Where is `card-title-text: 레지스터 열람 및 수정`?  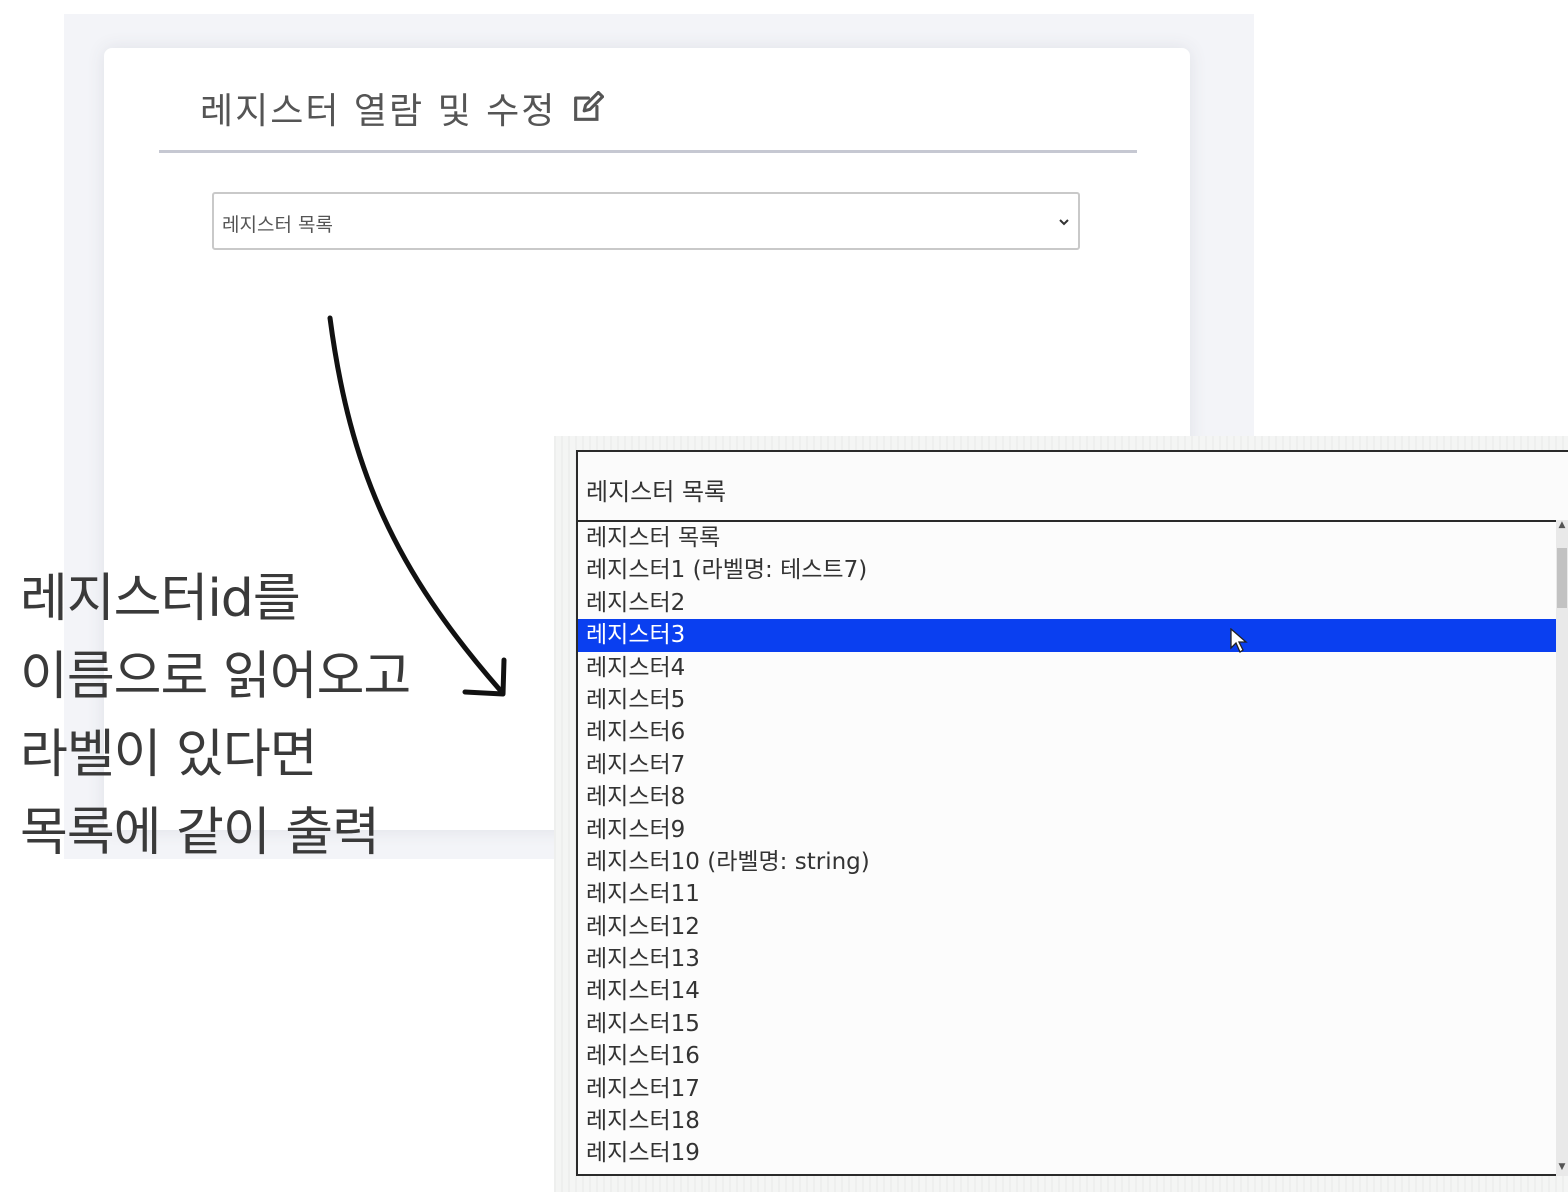 card-title-text: 레지스터 열람 및 수정 is located at coordinates (378, 111).